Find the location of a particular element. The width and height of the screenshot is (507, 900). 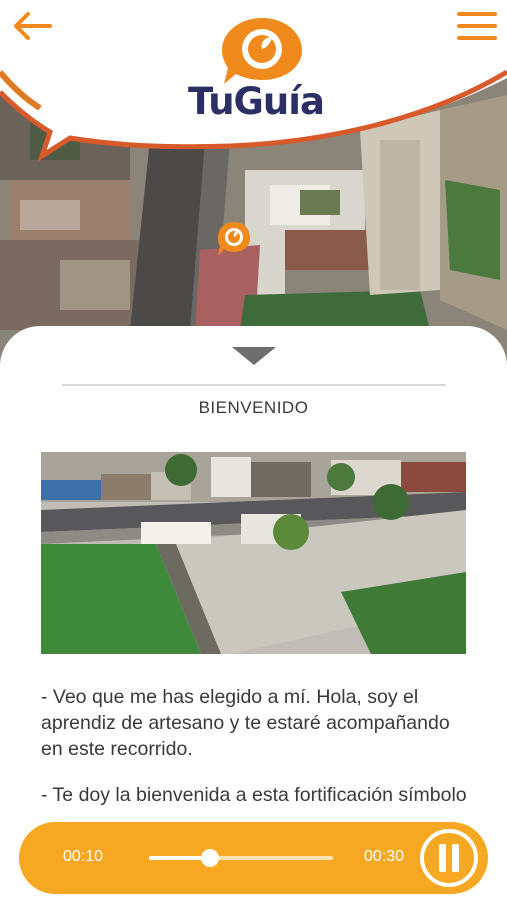

location-pin-icon is located at coordinates (234, 240).